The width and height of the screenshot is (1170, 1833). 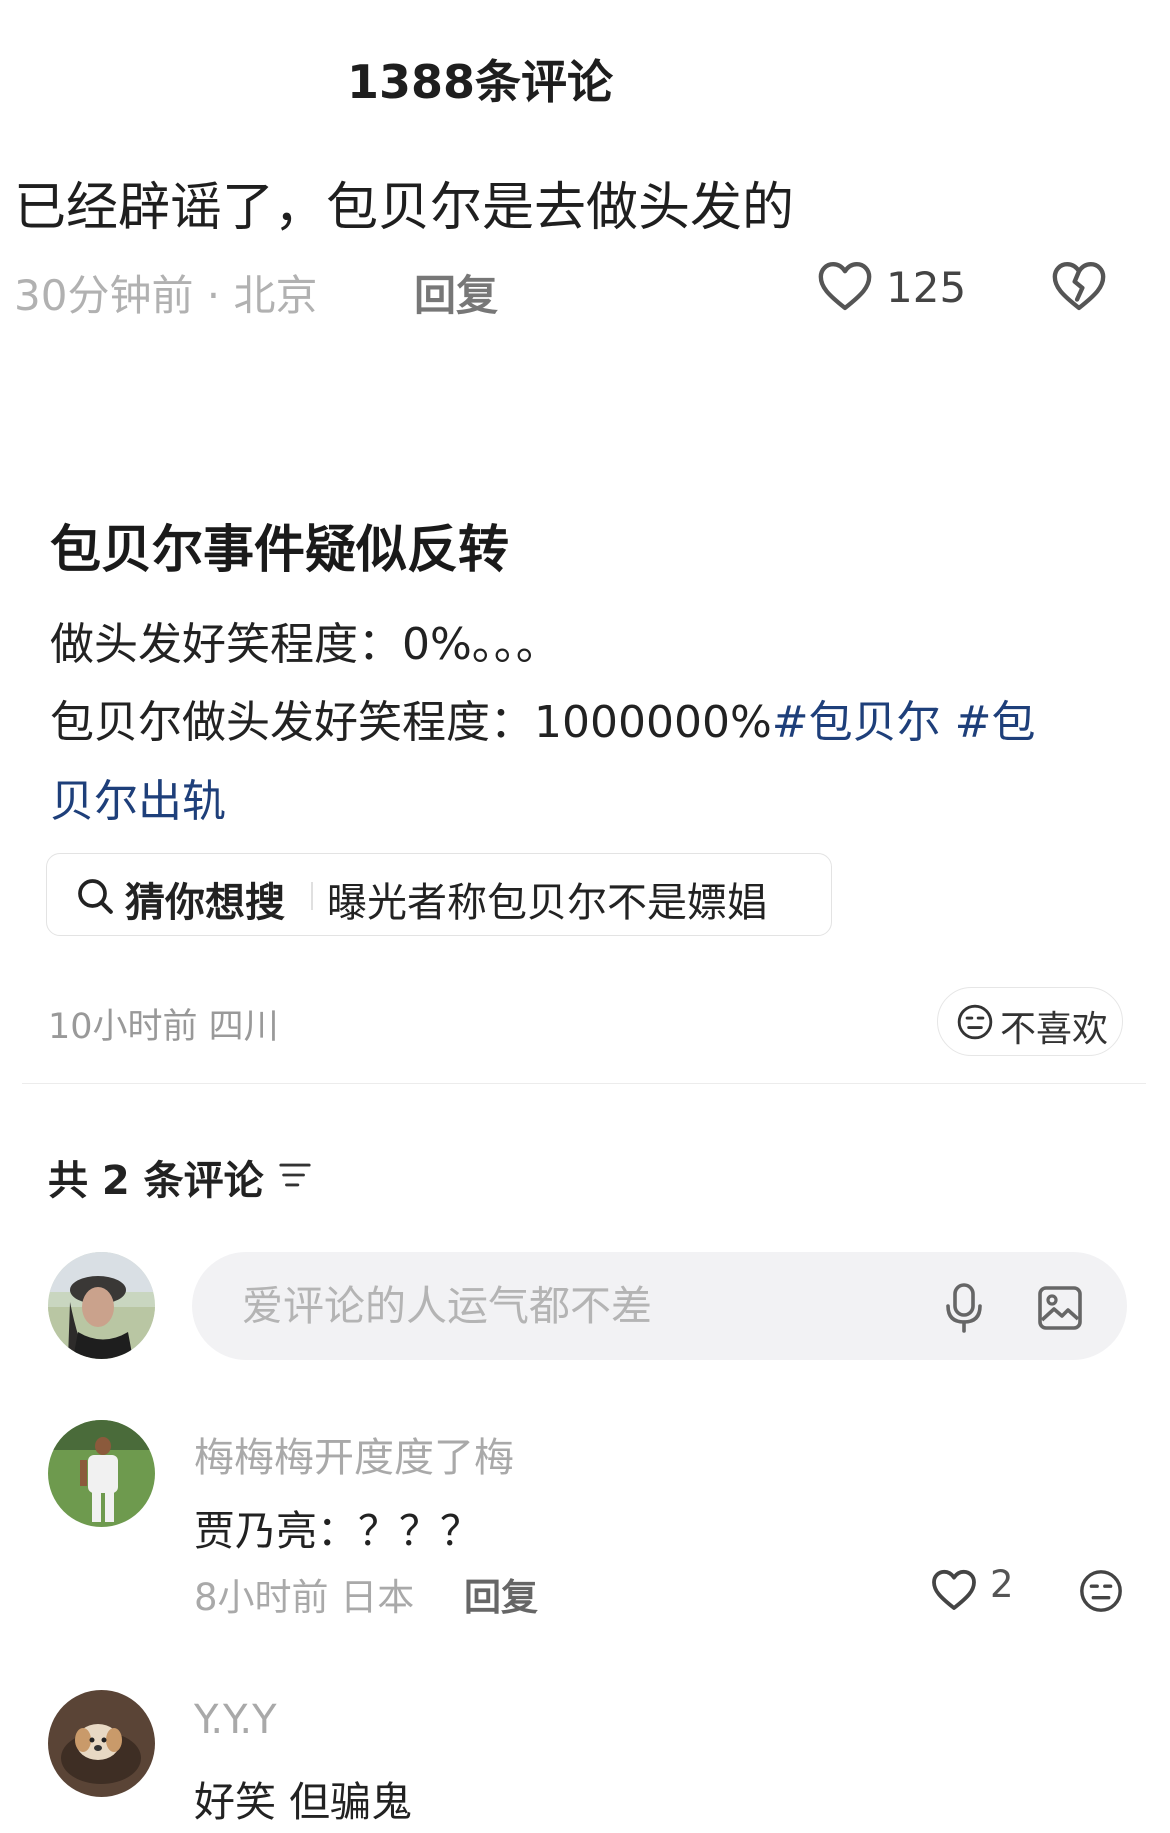 What do you see at coordinates (456, 292) in the screenshot?
I see `top-comment-reply-button: 回复` at bounding box center [456, 292].